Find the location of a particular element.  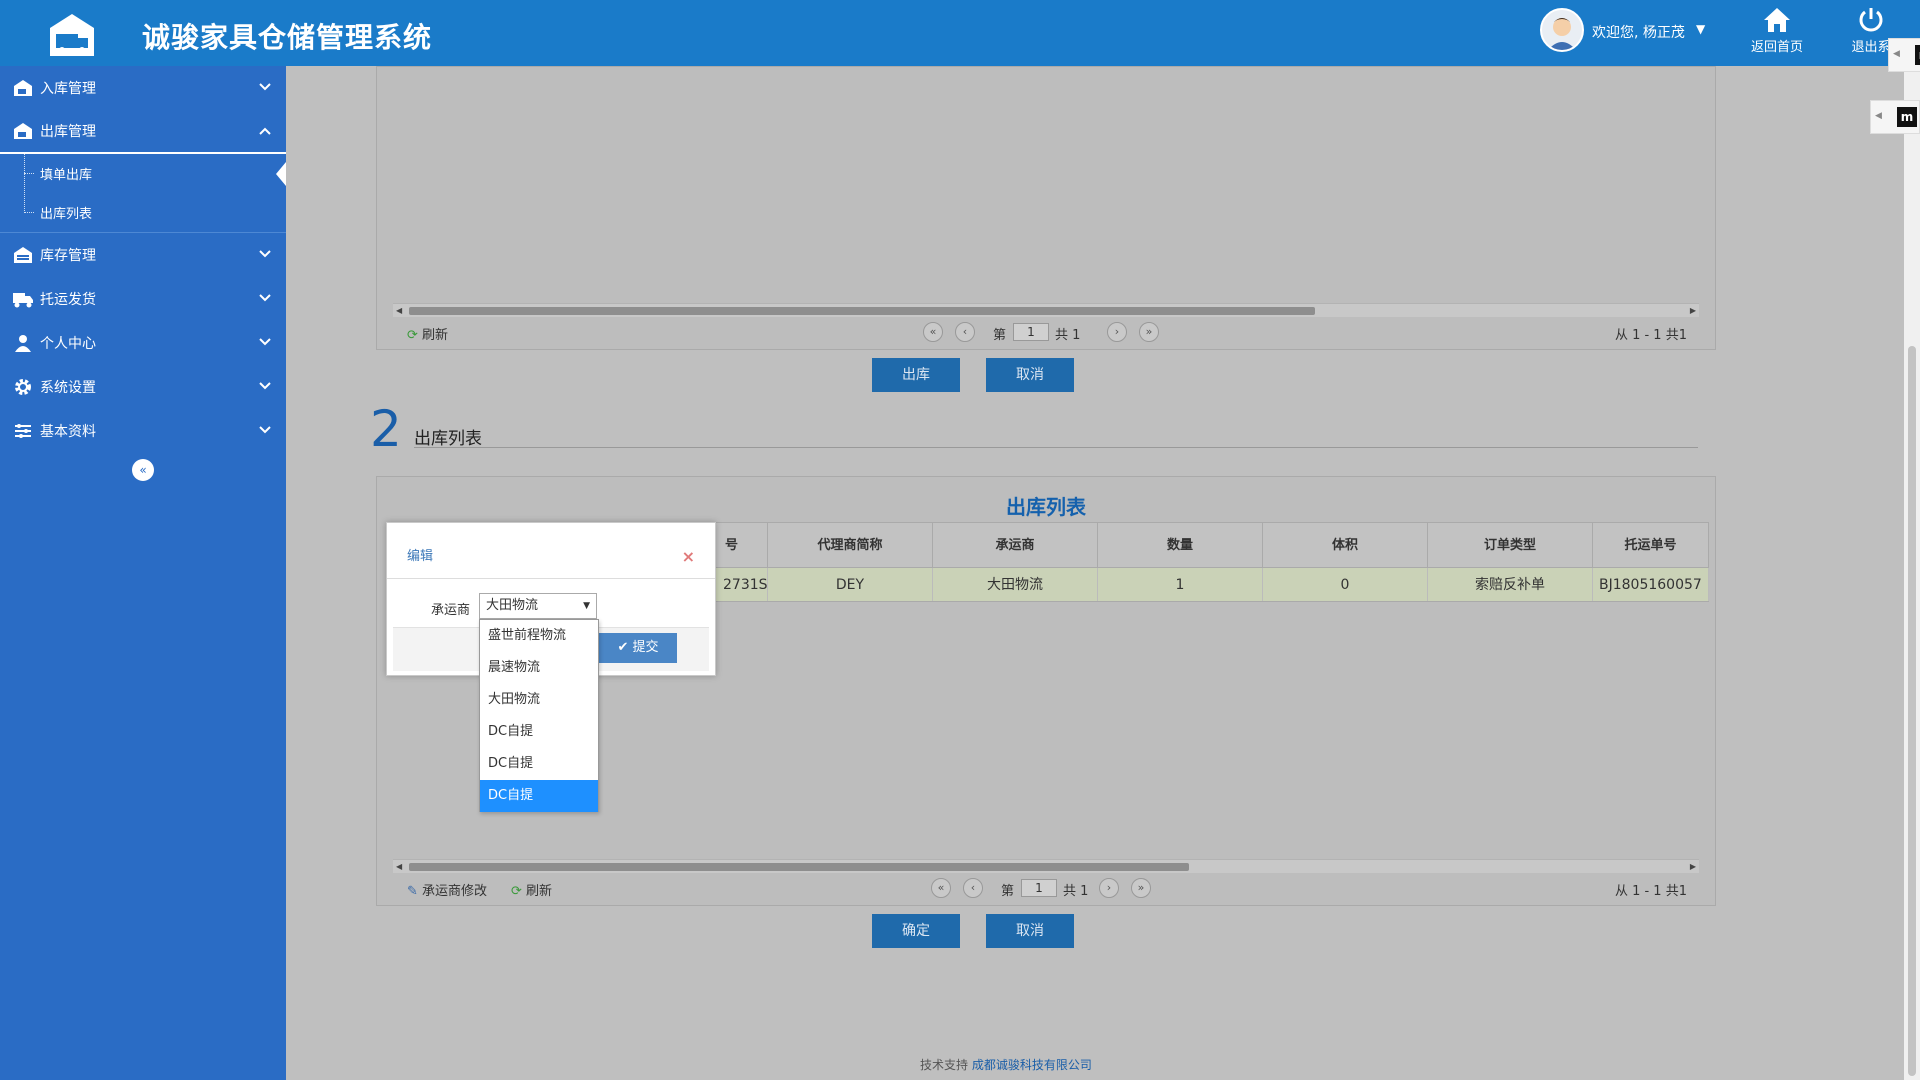

logout-label: 退出系 is located at coordinates (1871, 47).